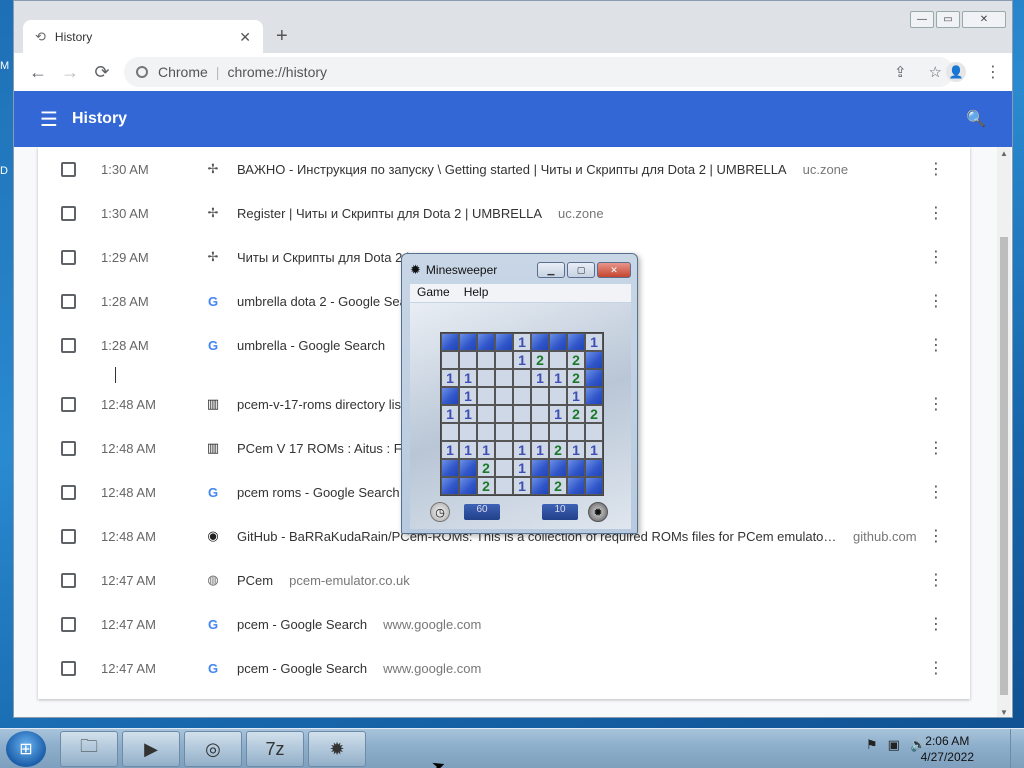  Describe the element at coordinates (213, 749) in the screenshot. I see `chrome-taskbar-button: ◎` at that location.